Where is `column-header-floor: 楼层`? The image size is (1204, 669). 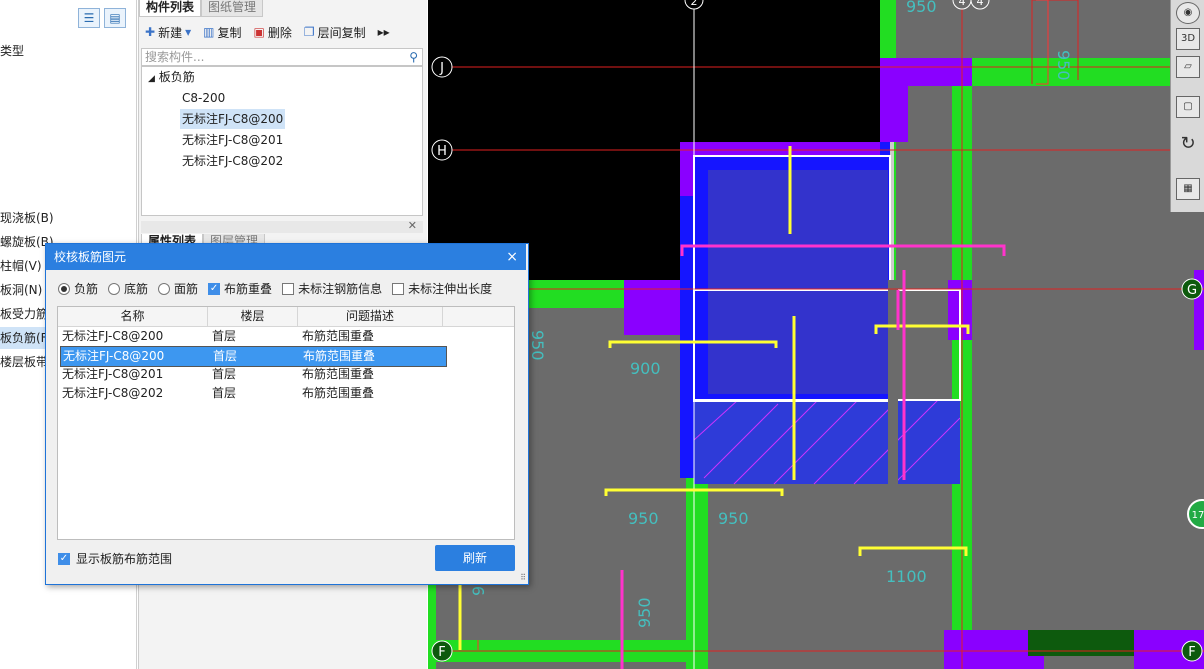
column-header-floor: 楼层 is located at coordinates (253, 316).